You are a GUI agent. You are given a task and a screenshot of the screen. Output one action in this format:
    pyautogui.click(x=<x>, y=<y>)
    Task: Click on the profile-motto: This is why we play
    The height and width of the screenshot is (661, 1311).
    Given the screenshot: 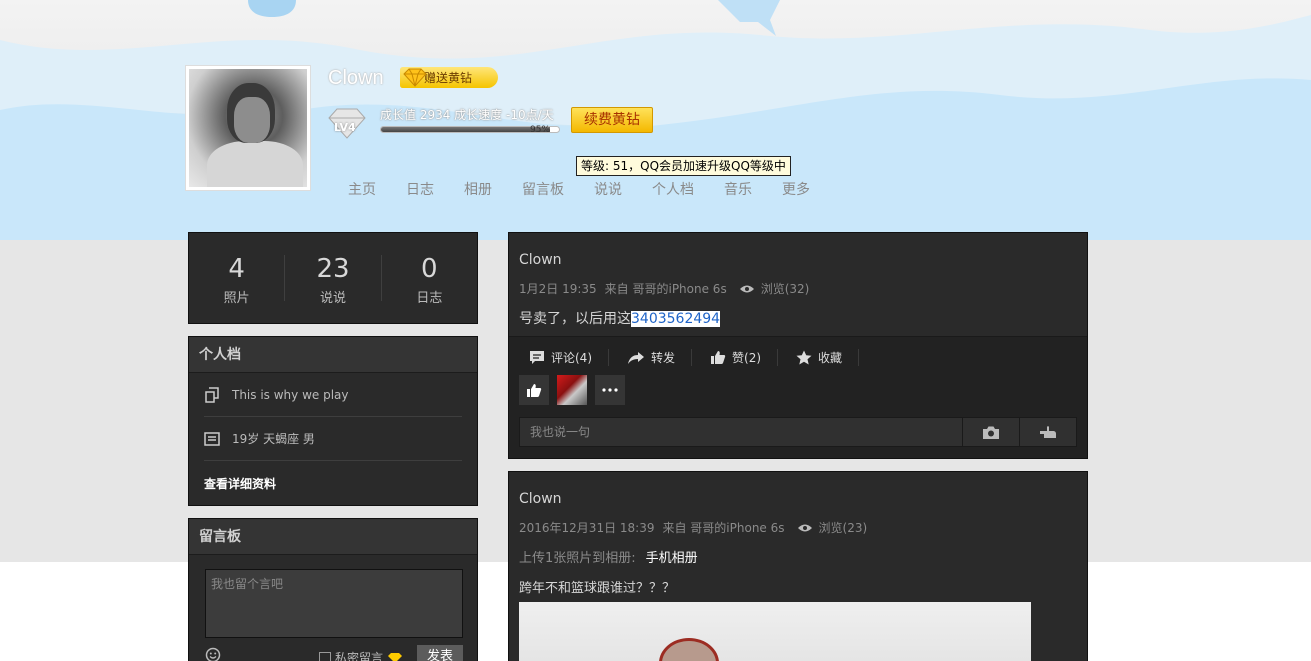 What is the action you would take?
    pyautogui.click(x=290, y=394)
    